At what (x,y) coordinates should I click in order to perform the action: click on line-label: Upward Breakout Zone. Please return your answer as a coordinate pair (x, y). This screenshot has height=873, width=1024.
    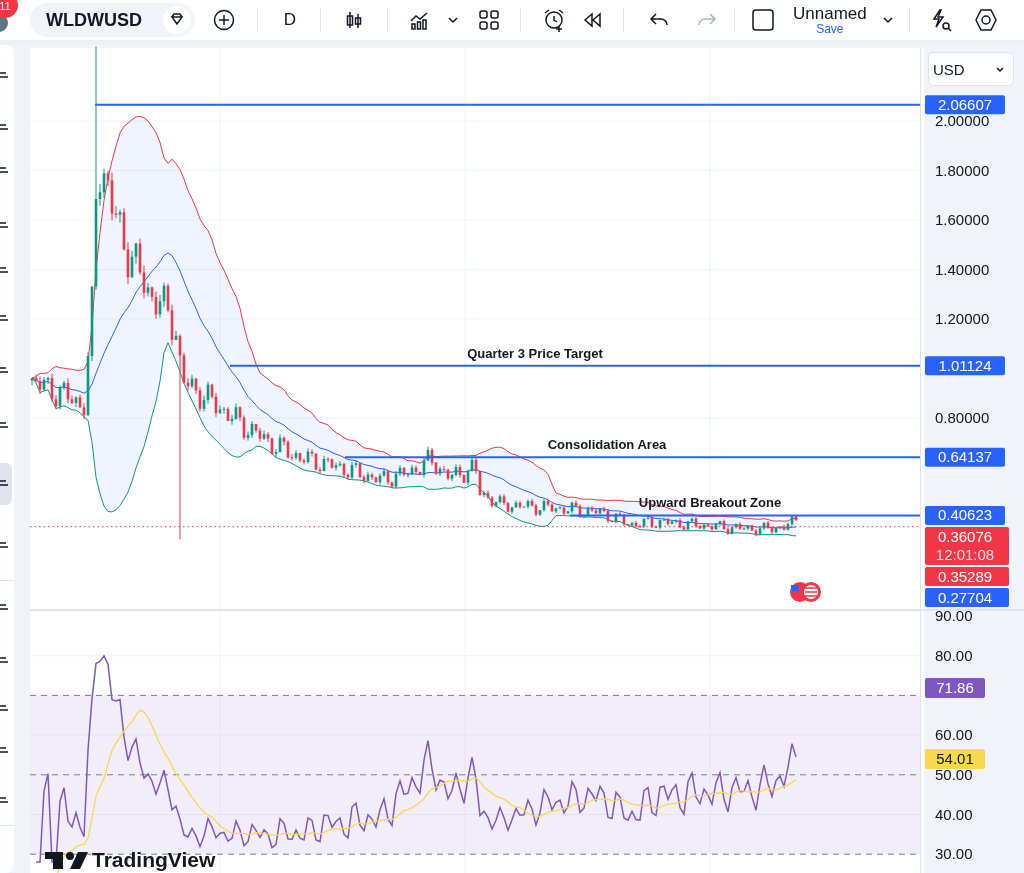
    Looking at the image, I should click on (710, 503).